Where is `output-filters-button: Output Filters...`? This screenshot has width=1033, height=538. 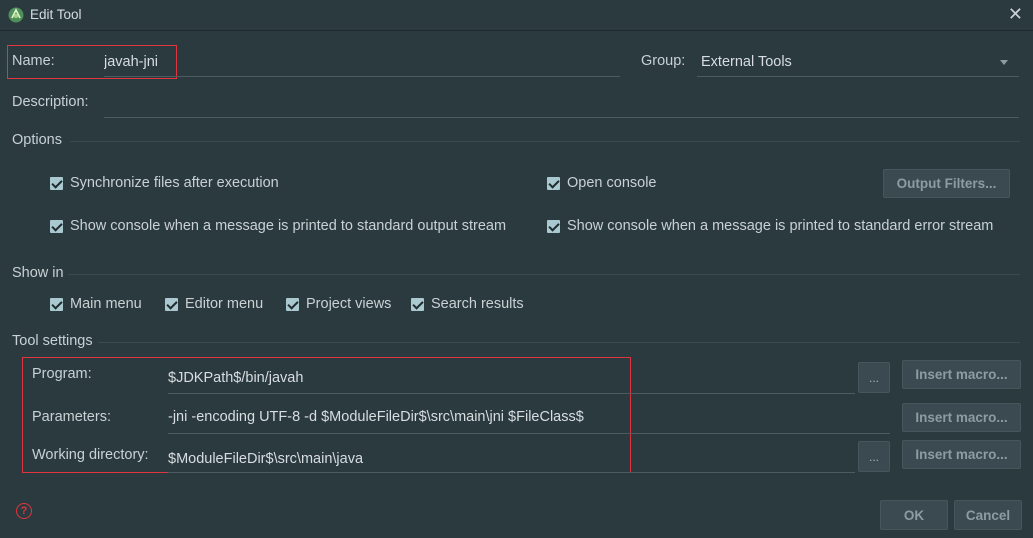 output-filters-button: Output Filters... is located at coordinates (946, 183).